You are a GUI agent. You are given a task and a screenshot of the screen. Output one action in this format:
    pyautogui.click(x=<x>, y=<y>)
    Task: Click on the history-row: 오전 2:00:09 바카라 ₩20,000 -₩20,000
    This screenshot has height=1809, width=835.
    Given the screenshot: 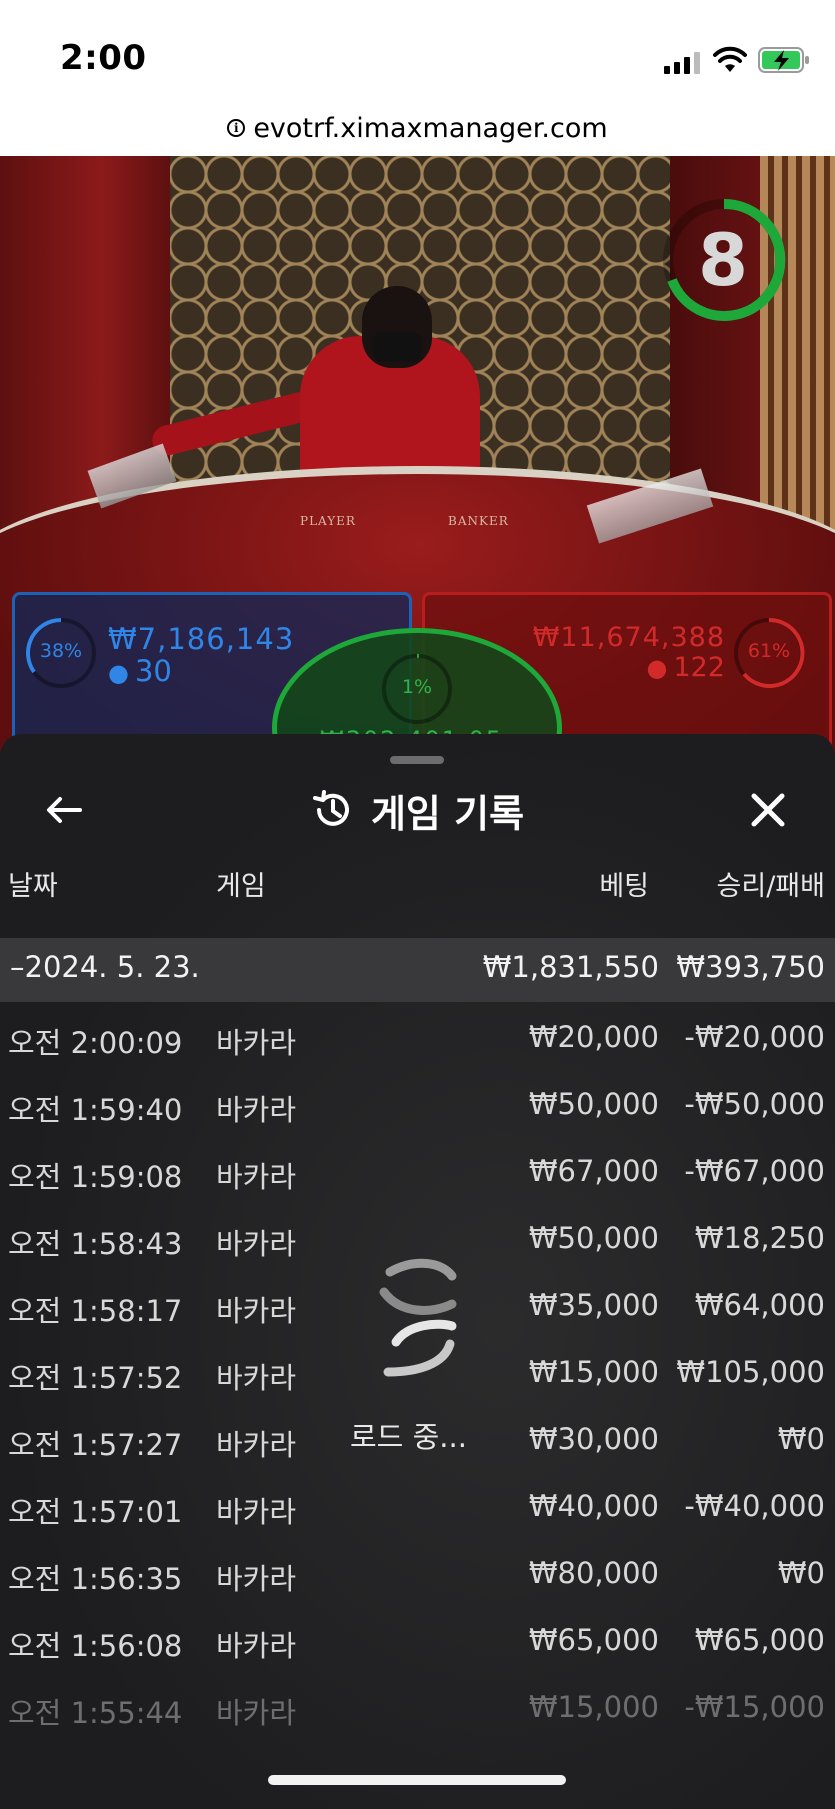 What is the action you would take?
    pyautogui.click(x=417, y=1035)
    